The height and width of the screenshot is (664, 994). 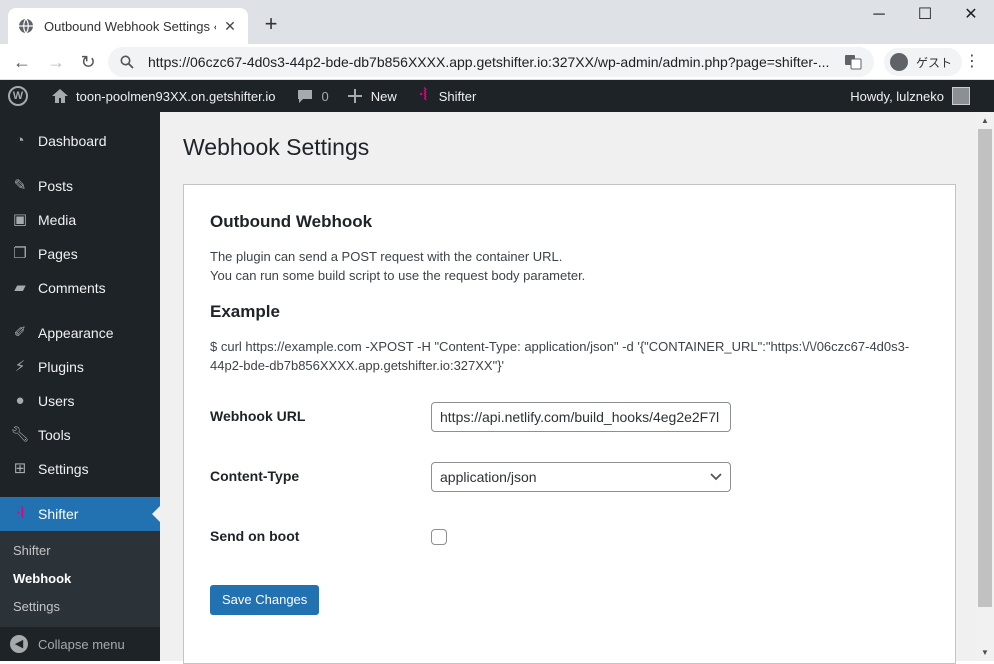 What do you see at coordinates (54, 435) in the screenshot?
I see `sidebar-item-label: Tools` at bounding box center [54, 435].